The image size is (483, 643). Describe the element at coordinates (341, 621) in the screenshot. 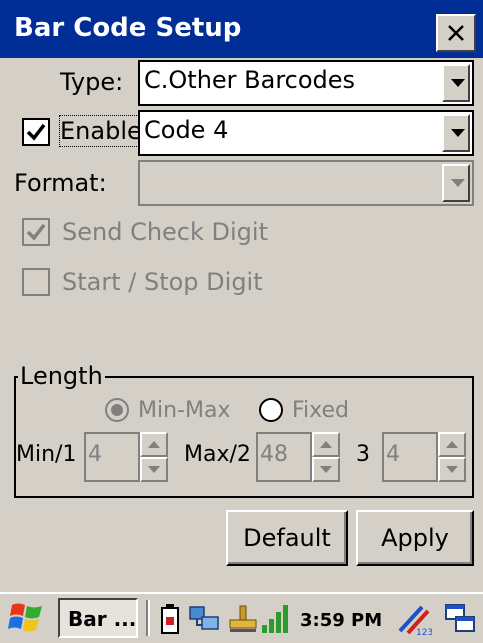

I see `clock: 3:59 PM` at that location.